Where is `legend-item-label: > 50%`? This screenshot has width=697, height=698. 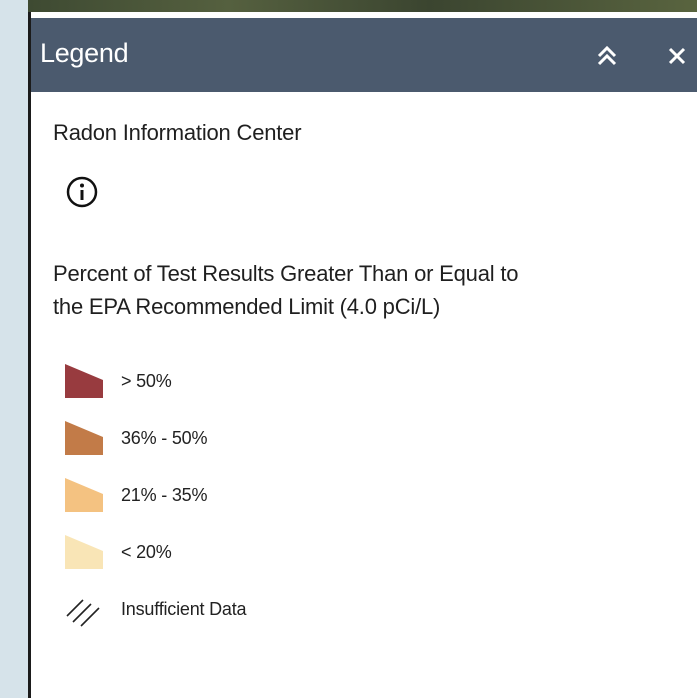
legend-item-label: > 50% is located at coordinates (146, 381).